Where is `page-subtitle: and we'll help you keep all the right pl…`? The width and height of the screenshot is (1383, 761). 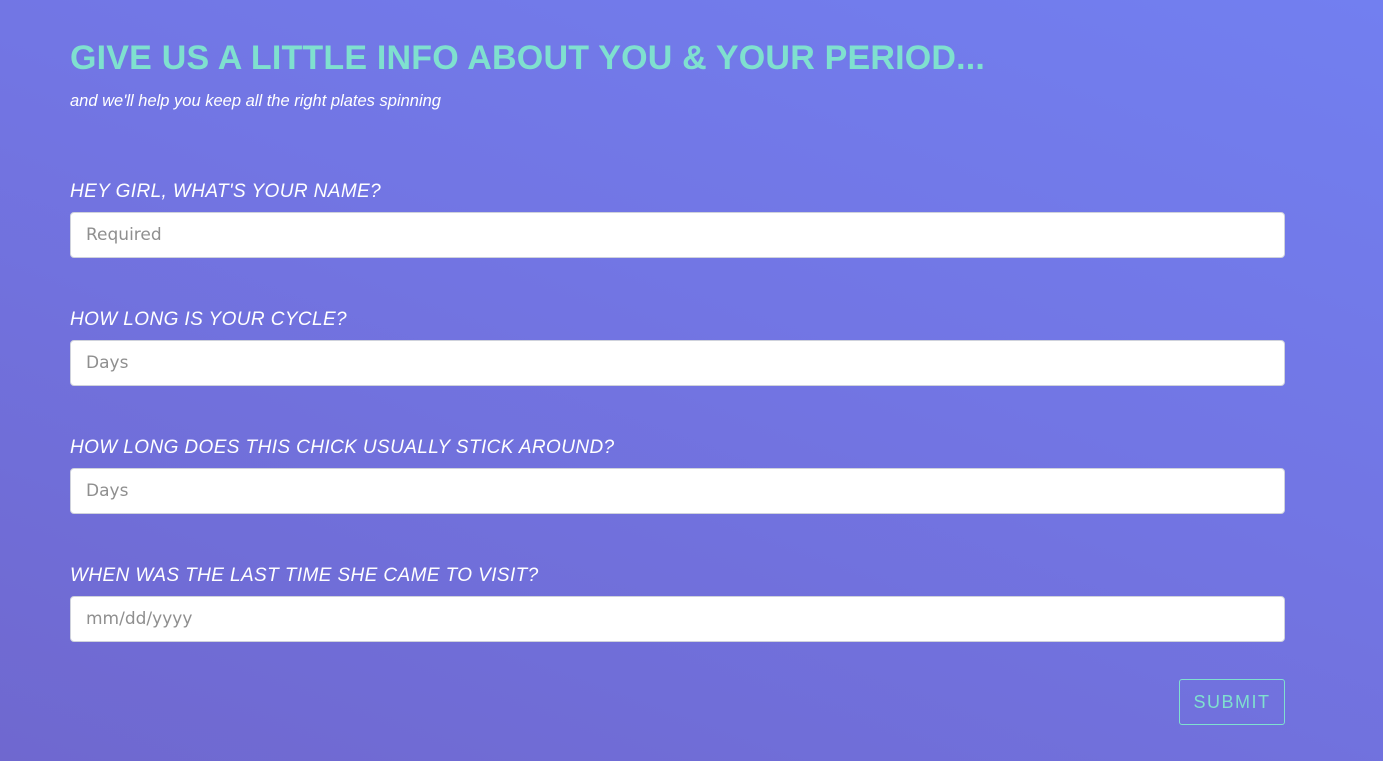
page-subtitle: and we'll help you keep all the right pl… is located at coordinates (255, 101).